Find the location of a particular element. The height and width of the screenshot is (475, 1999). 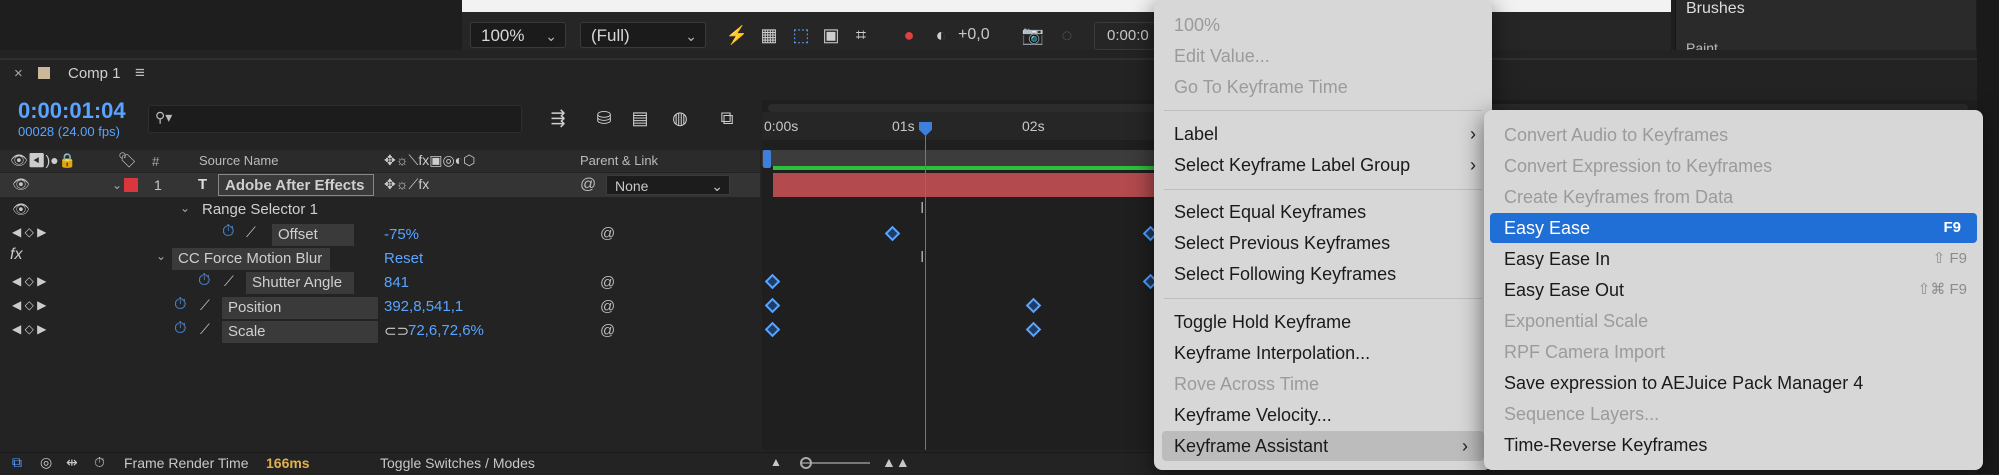

submenu-item-time-reverse-keyframes: Time-Reverse Keyframes is located at coordinates (1733, 445).